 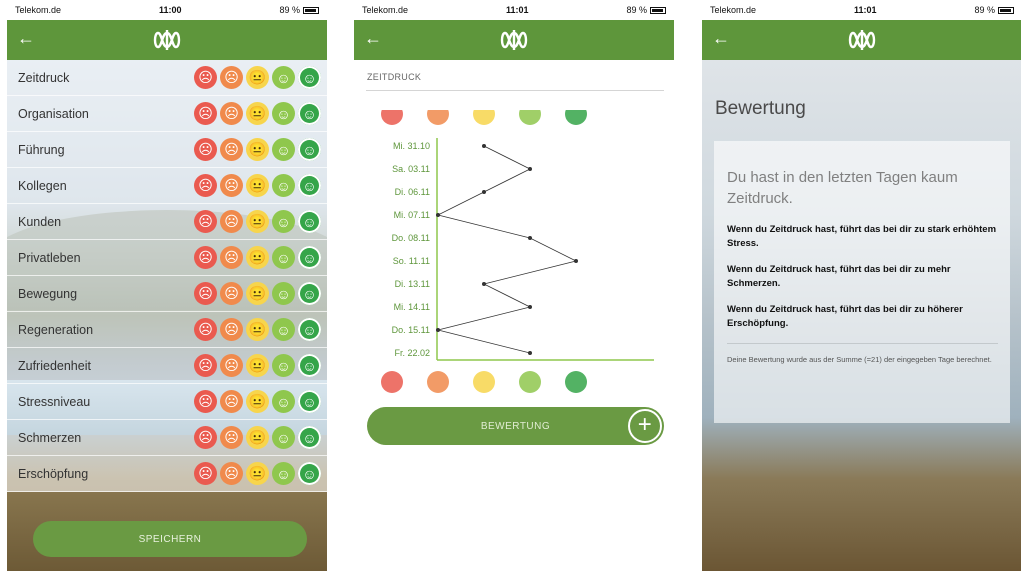 I want to click on date-tick-label: Di. 06.11, so click(x=412, y=192).